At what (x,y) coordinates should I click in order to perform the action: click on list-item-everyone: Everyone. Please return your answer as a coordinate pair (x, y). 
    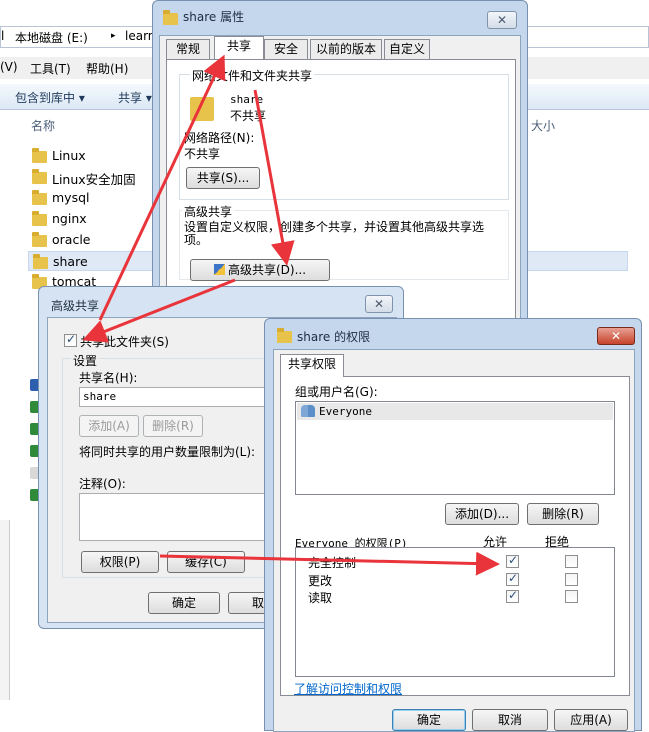
    Looking at the image, I should click on (455, 411).